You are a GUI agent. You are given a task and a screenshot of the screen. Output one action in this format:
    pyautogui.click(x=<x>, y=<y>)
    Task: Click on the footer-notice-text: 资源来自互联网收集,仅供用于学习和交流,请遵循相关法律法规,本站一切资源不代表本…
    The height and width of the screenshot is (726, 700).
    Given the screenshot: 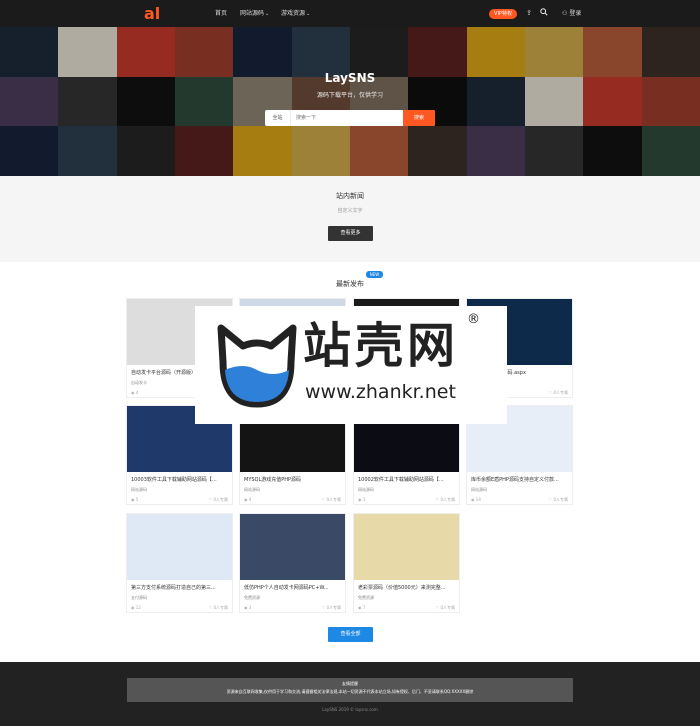 What is the action you would take?
    pyautogui.click(x=350, y=691)
    